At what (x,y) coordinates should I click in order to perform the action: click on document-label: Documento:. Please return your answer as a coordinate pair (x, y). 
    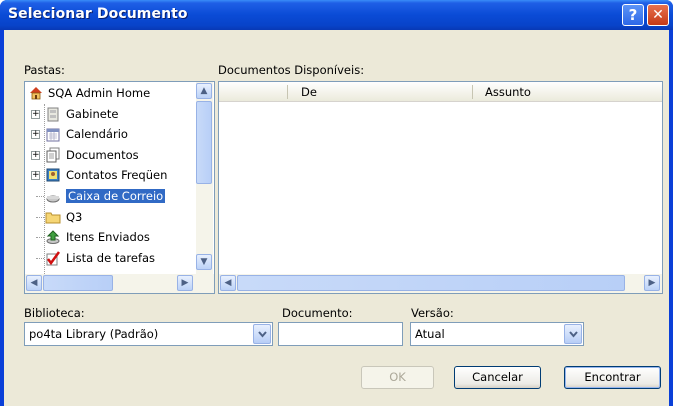
    Looking at the image, I should click on (317, 313).